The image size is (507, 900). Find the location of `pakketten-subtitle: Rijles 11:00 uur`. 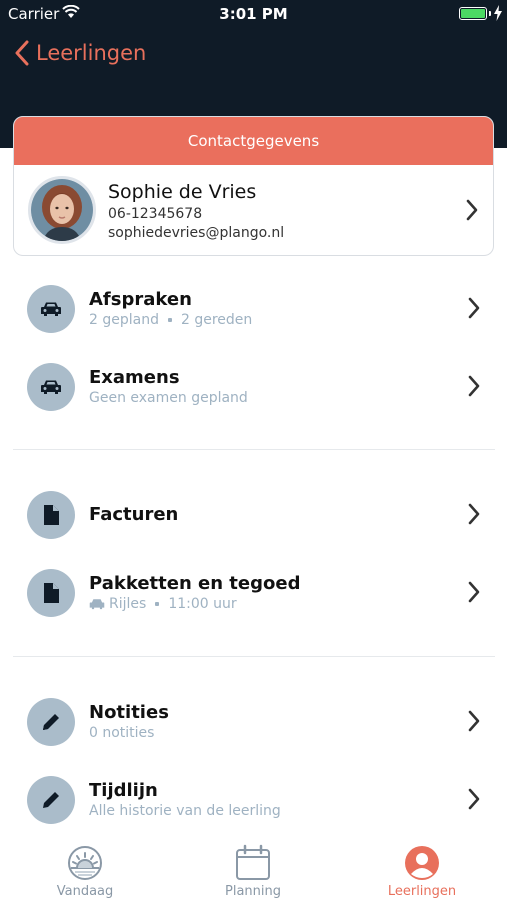

pakketten-subtitle: Rijles 11:00 uur is located at coordinates (163, 604).